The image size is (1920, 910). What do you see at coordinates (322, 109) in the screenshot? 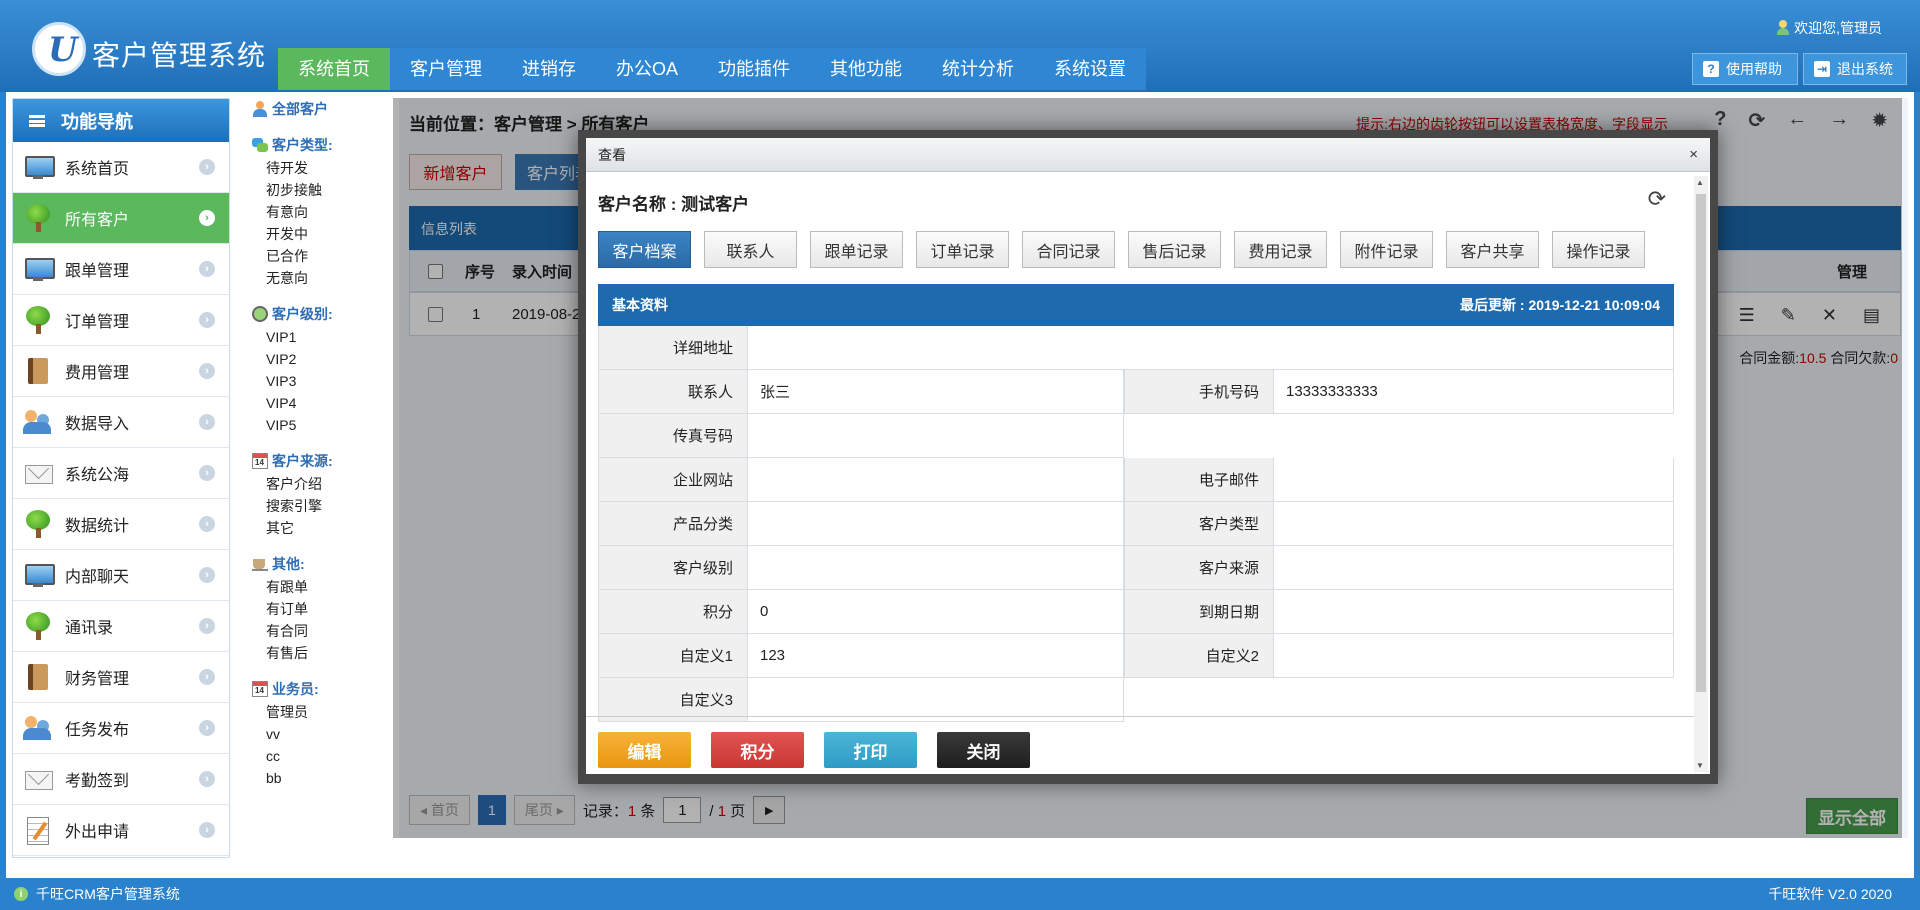
I see `filter-all-customers: 全部客户` at bounding box center [322, 109].